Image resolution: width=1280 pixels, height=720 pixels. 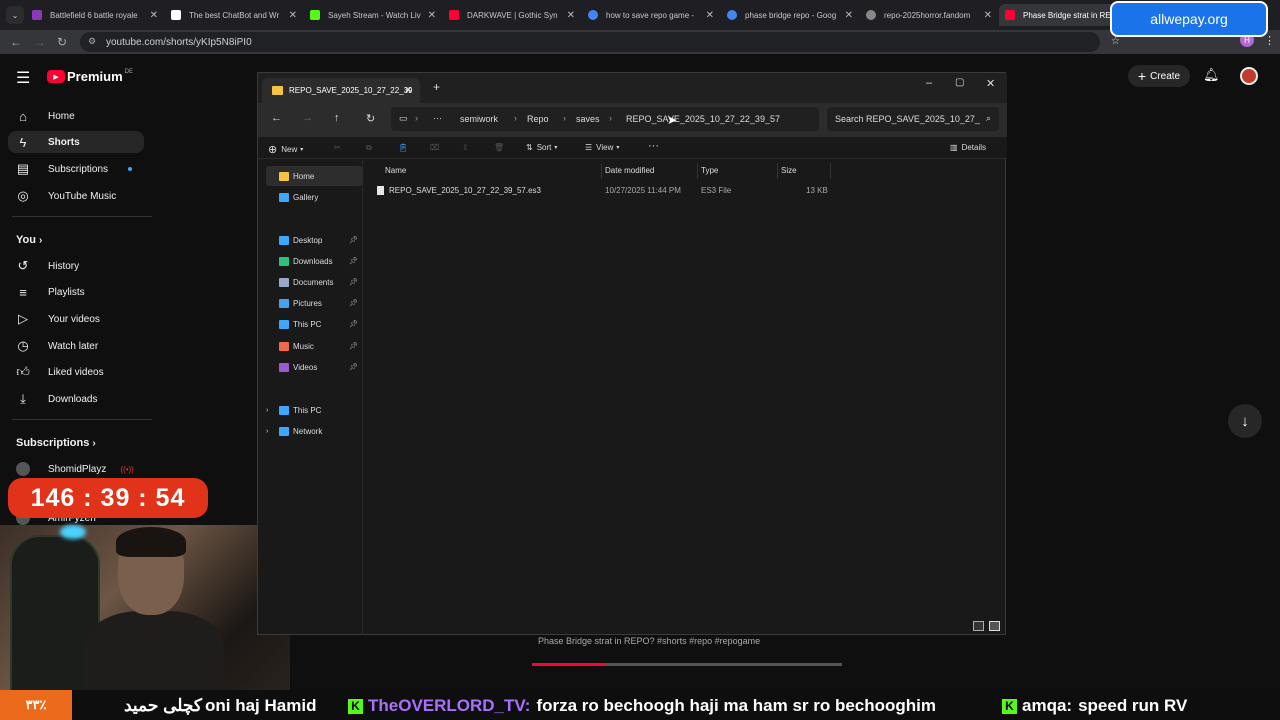 I want to click on browser-tab: how to save repo game - ✕, so click(x=651, y=15).